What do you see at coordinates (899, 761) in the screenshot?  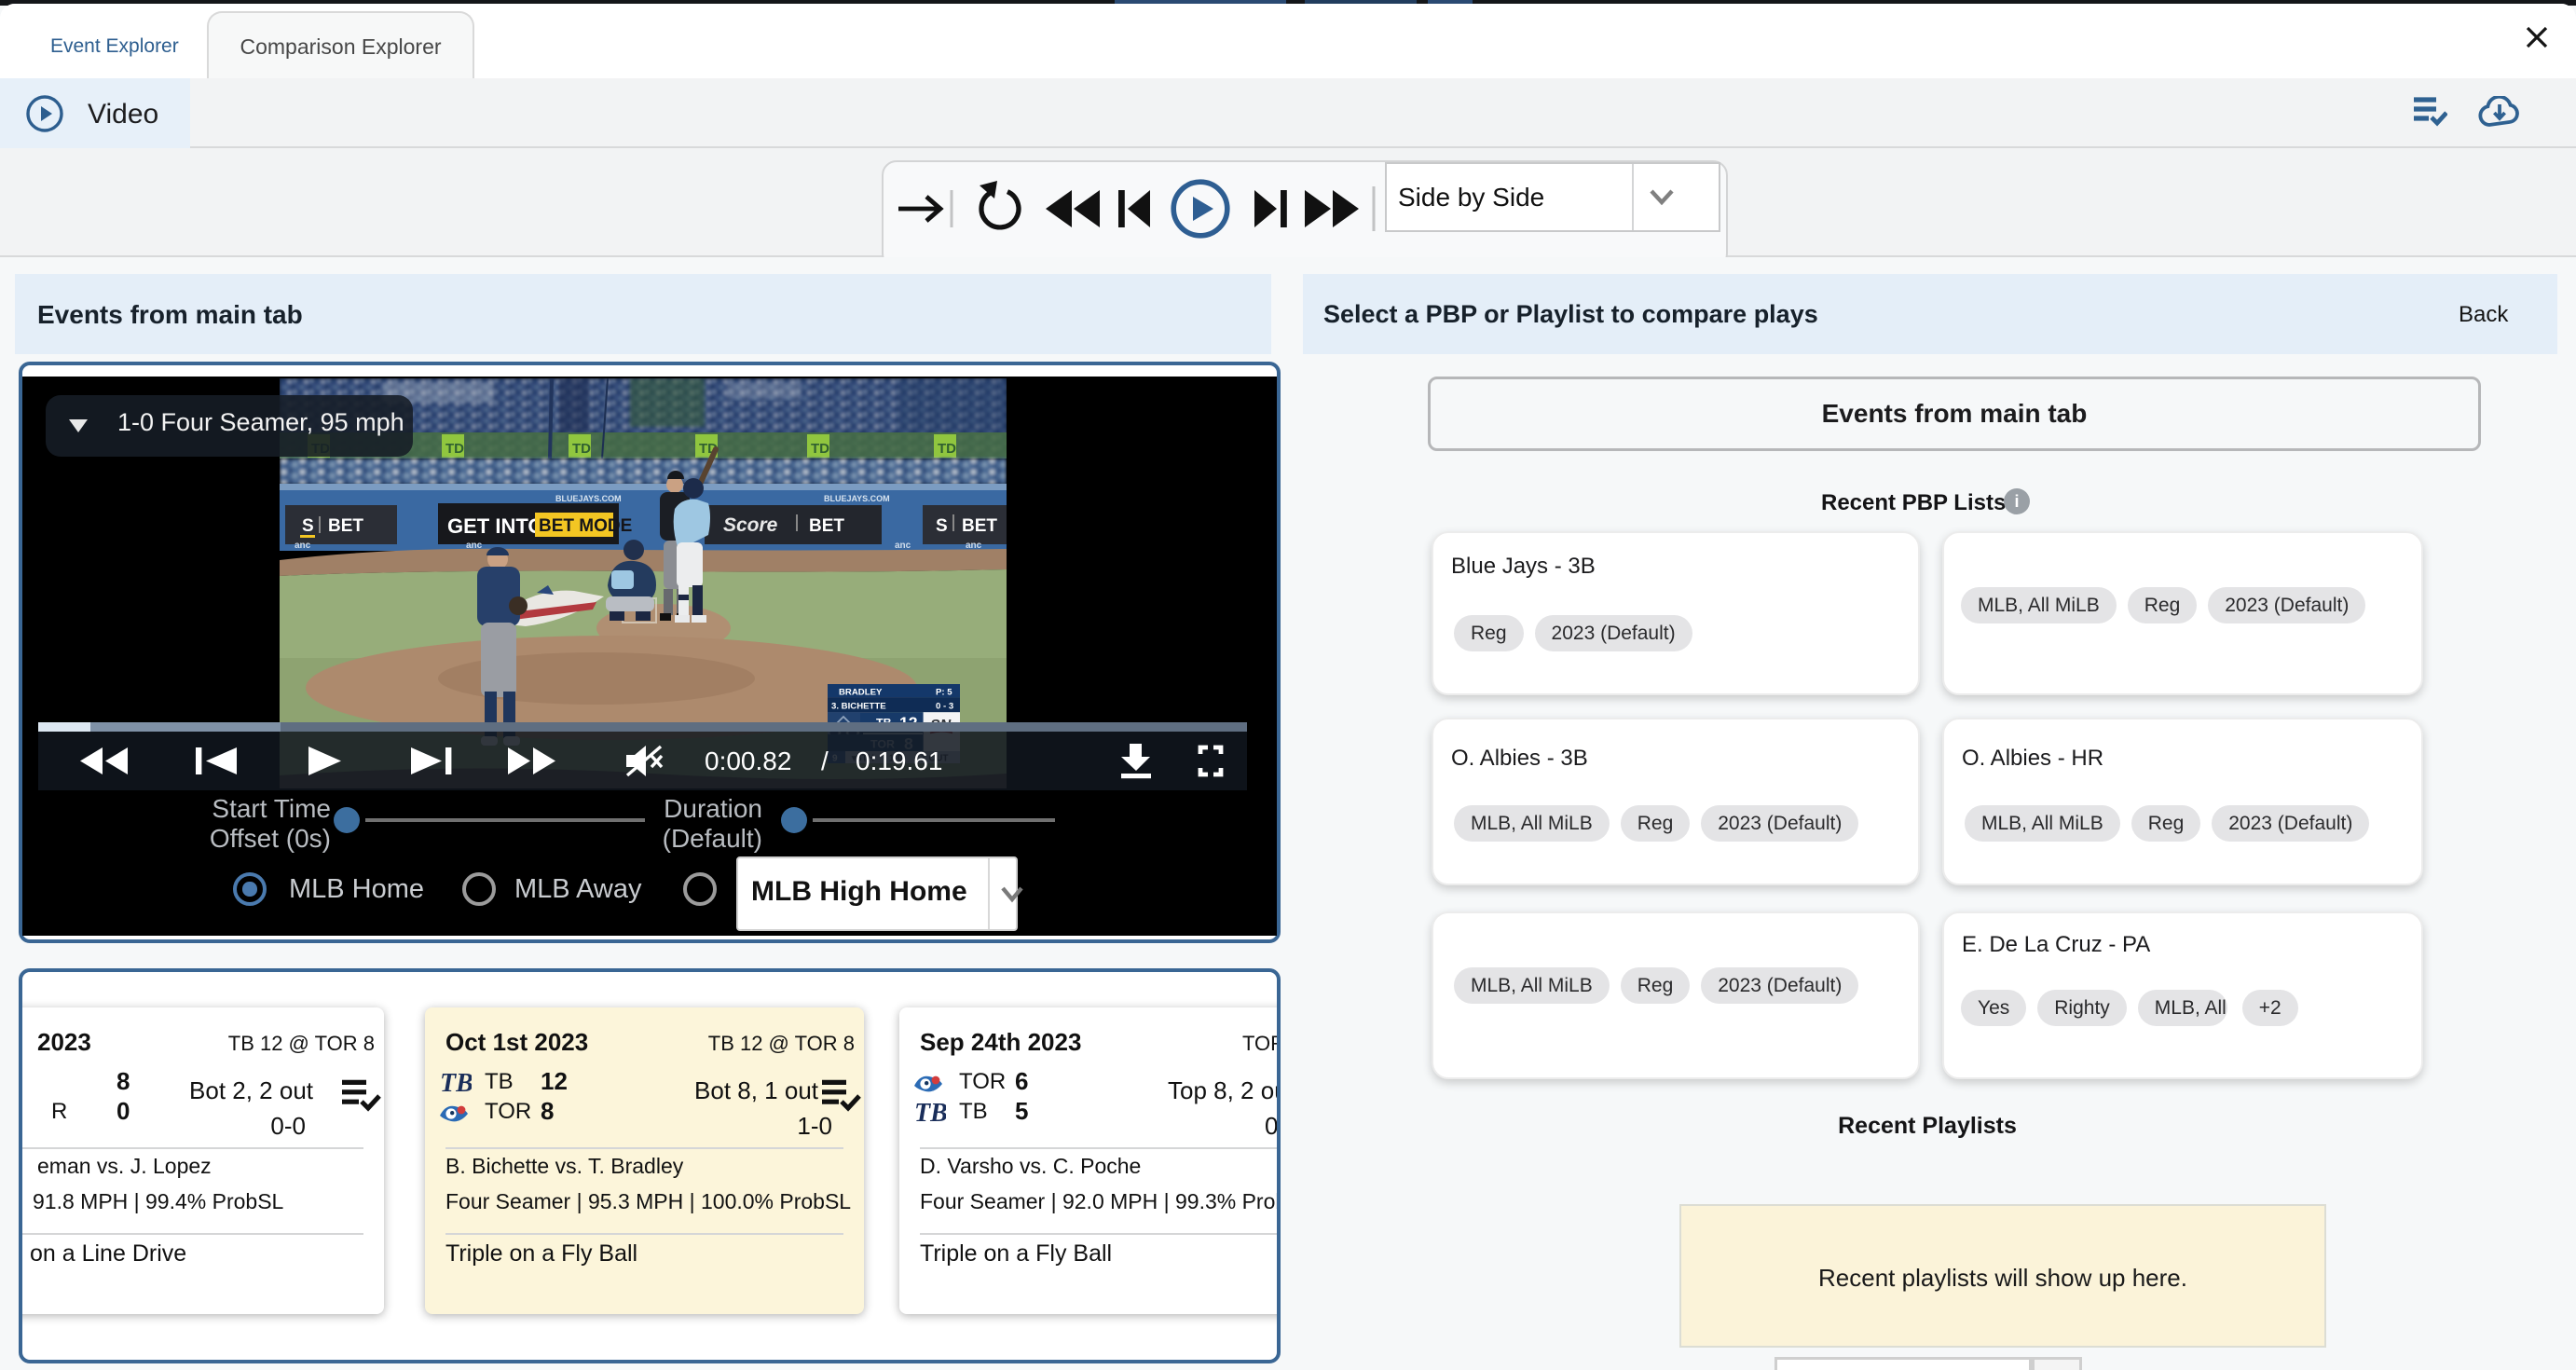 I see `svg-text: 0:19.61` at bounding box center [899, 761].